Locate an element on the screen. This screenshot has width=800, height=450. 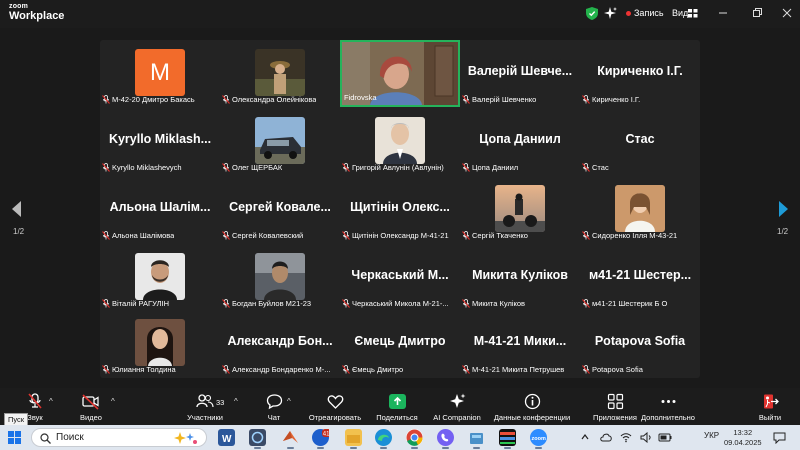
system-clock: 13:32 09.04.2025 is located at coordinates (743, 438).